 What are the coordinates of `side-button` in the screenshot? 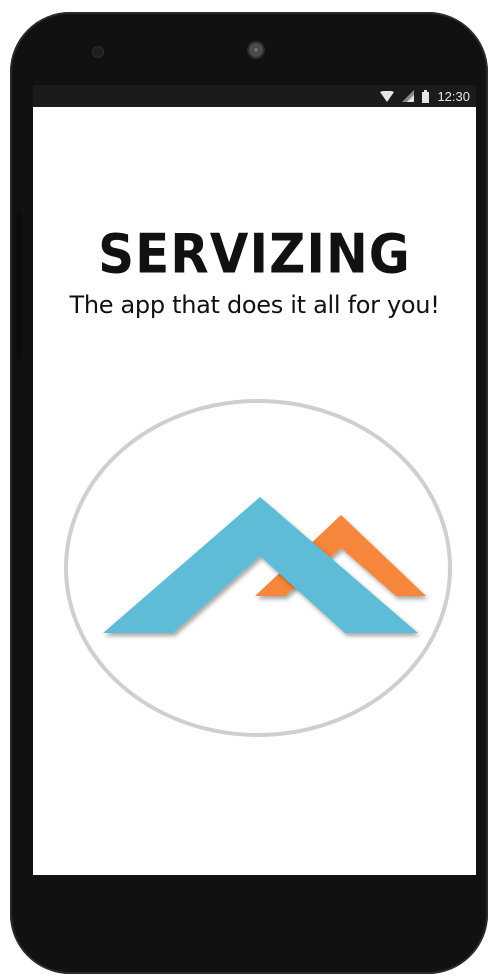 It's located at (19, 286).